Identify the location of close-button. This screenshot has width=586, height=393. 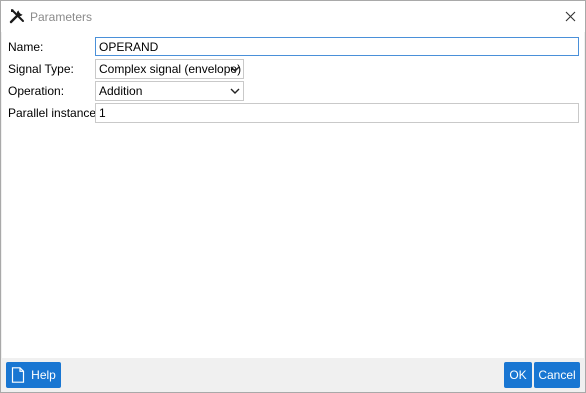
(570, 16).